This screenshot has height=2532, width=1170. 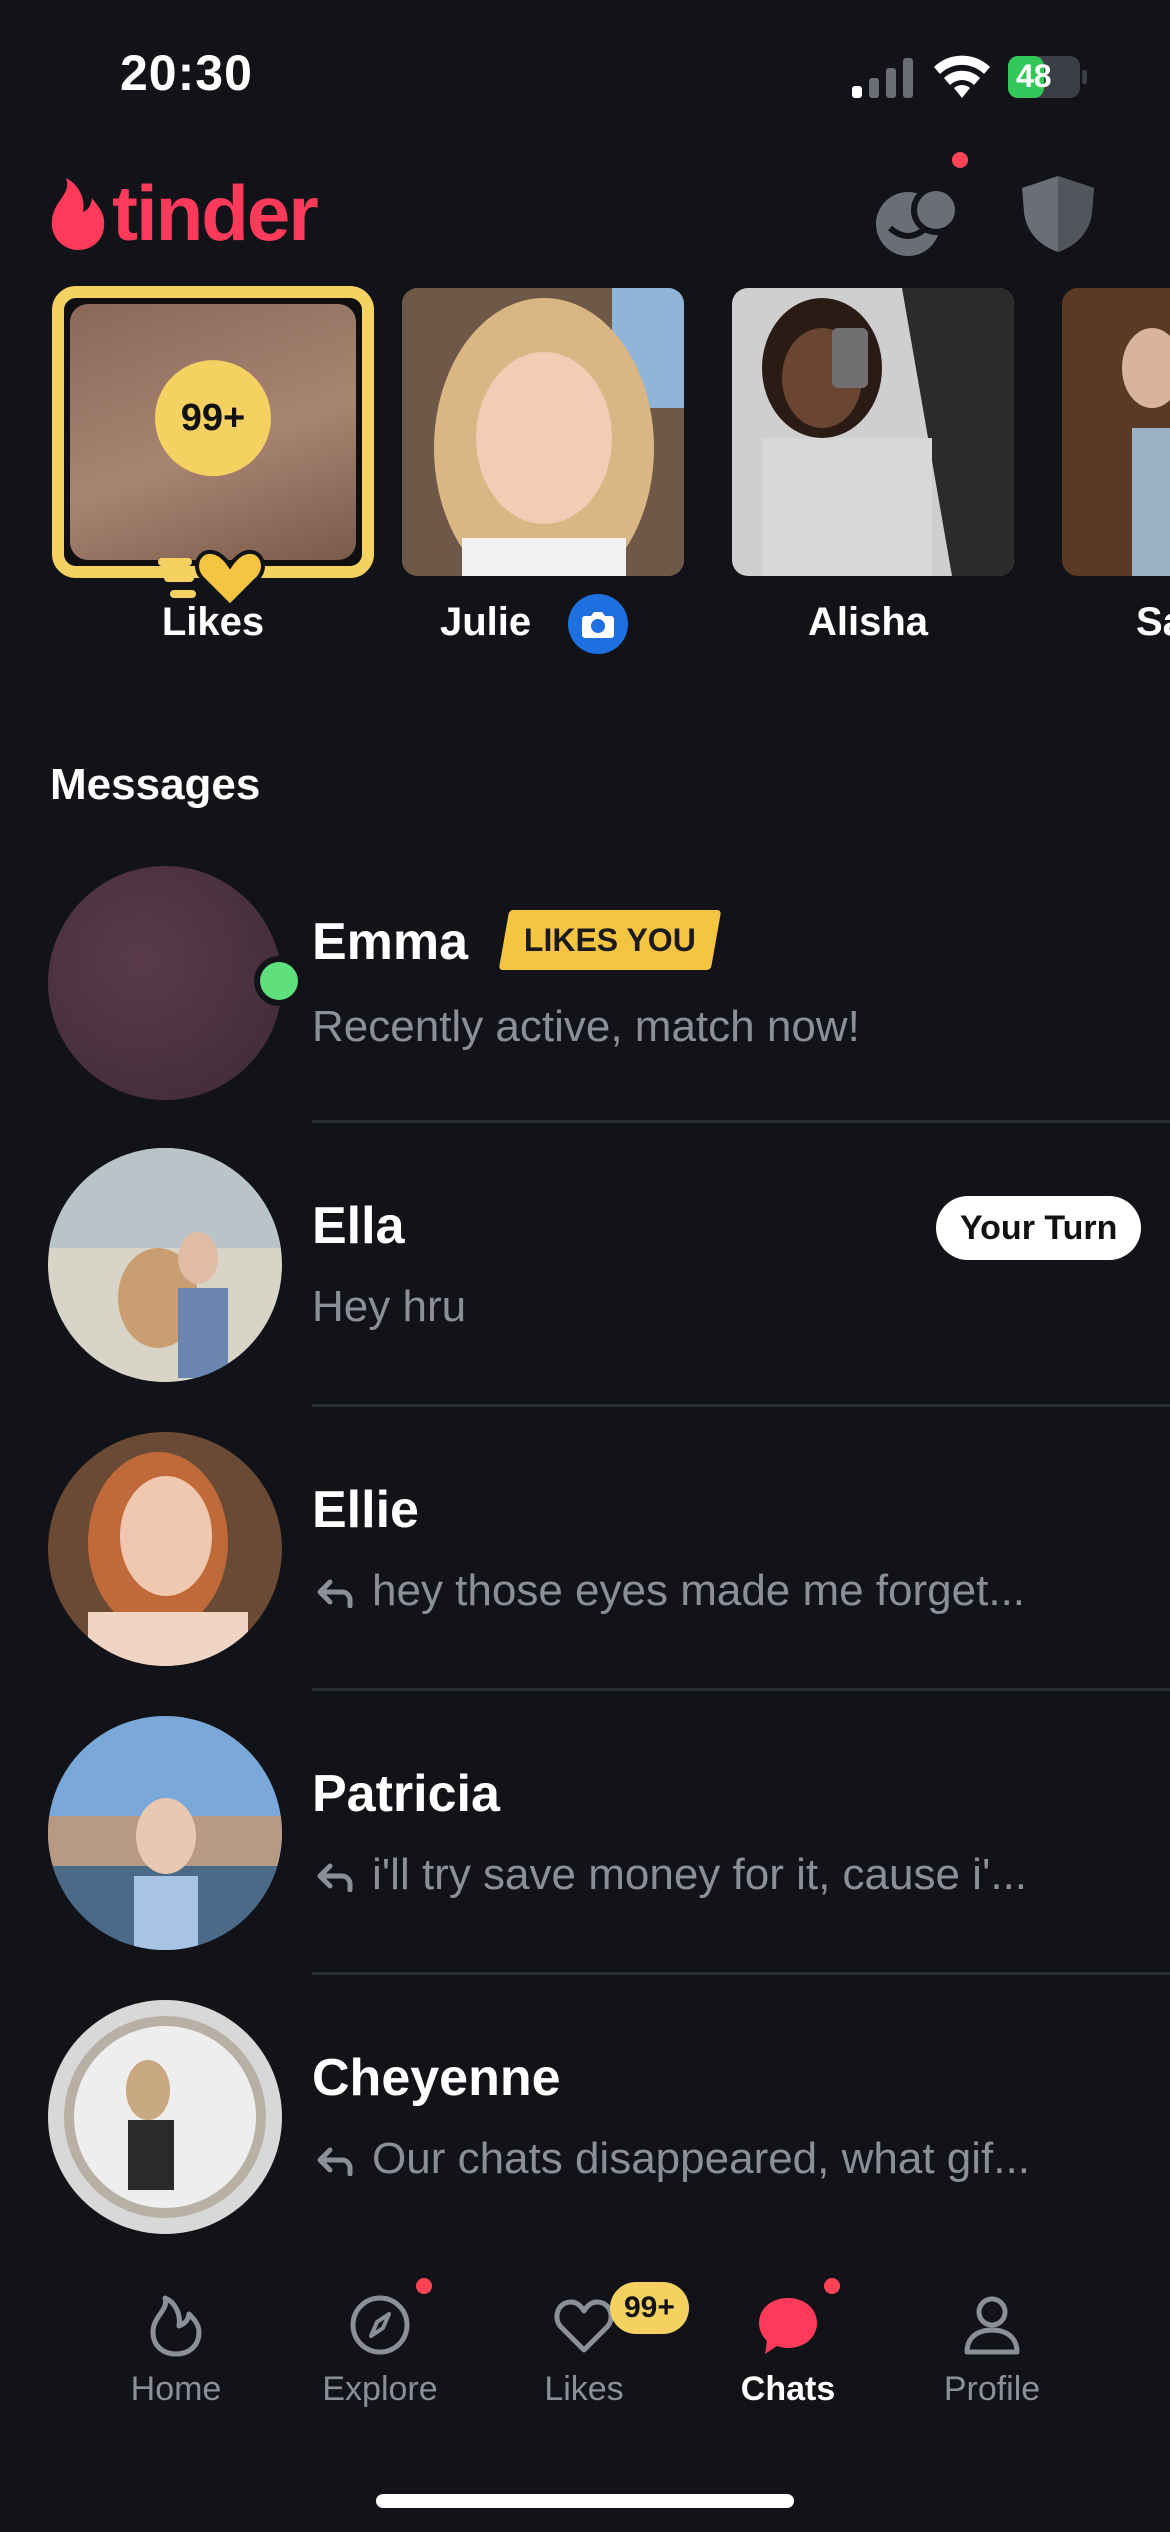 What do you see at coordinates (585, 2501) in the screenshot?
I see `home-indicator` at bounding box center [585, 2501].